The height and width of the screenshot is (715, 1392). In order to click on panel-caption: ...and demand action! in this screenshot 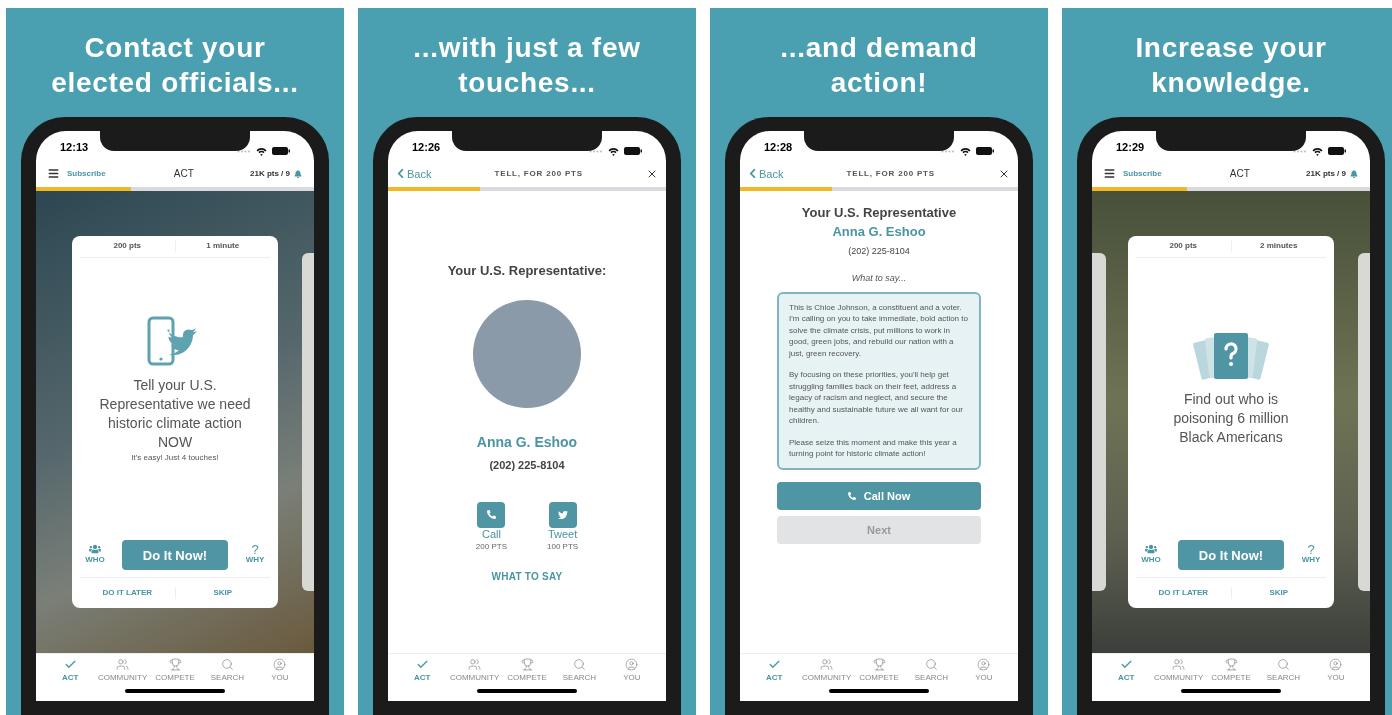, I will do `click(879, 65)`.